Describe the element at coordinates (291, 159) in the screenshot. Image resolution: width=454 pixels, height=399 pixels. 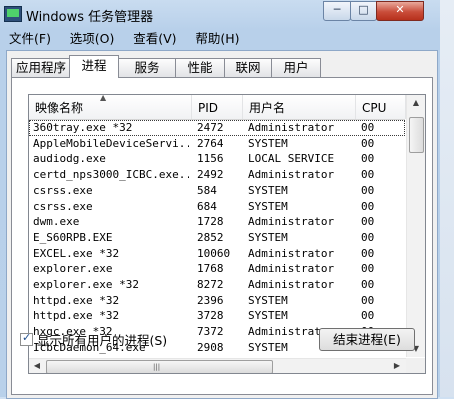
I see `user-name-cell: LOCAL SERVICE` at that location.